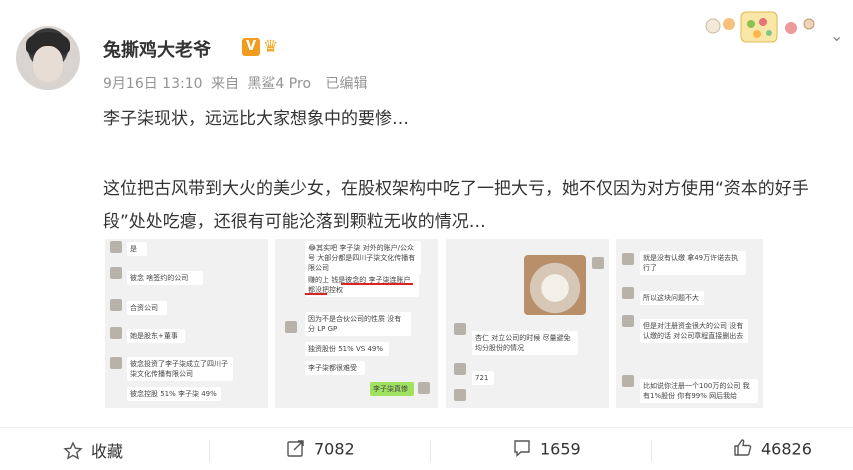 The height and width of the screenshot is (470, 853). What do you see at coordinates (555, 285) in the screenshot?
I see `cat-meme-image` at bounding box center [555, 285].